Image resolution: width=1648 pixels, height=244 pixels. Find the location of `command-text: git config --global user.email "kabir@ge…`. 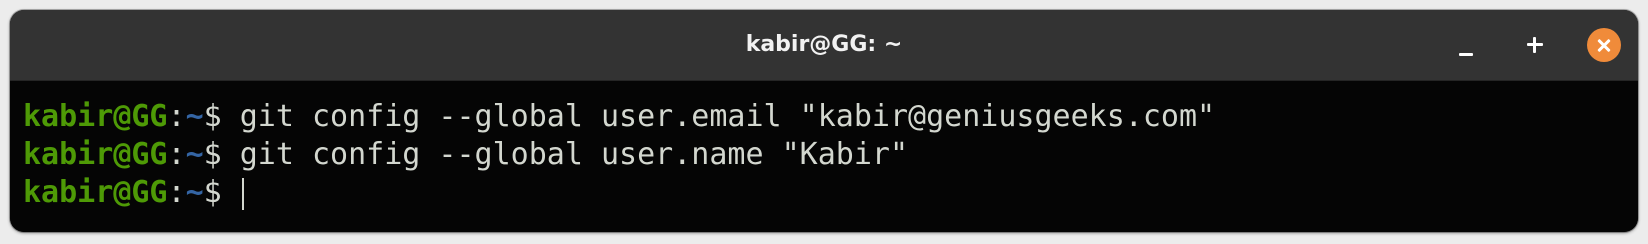

command-text: git config --global user.email "kabir@ge… is located at coordinates (727, 116).